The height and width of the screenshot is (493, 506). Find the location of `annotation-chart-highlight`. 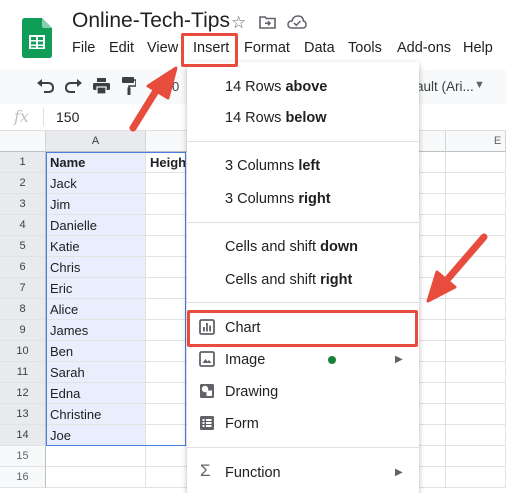

annotation-chart-highlight is located at coordinates (302, 328).